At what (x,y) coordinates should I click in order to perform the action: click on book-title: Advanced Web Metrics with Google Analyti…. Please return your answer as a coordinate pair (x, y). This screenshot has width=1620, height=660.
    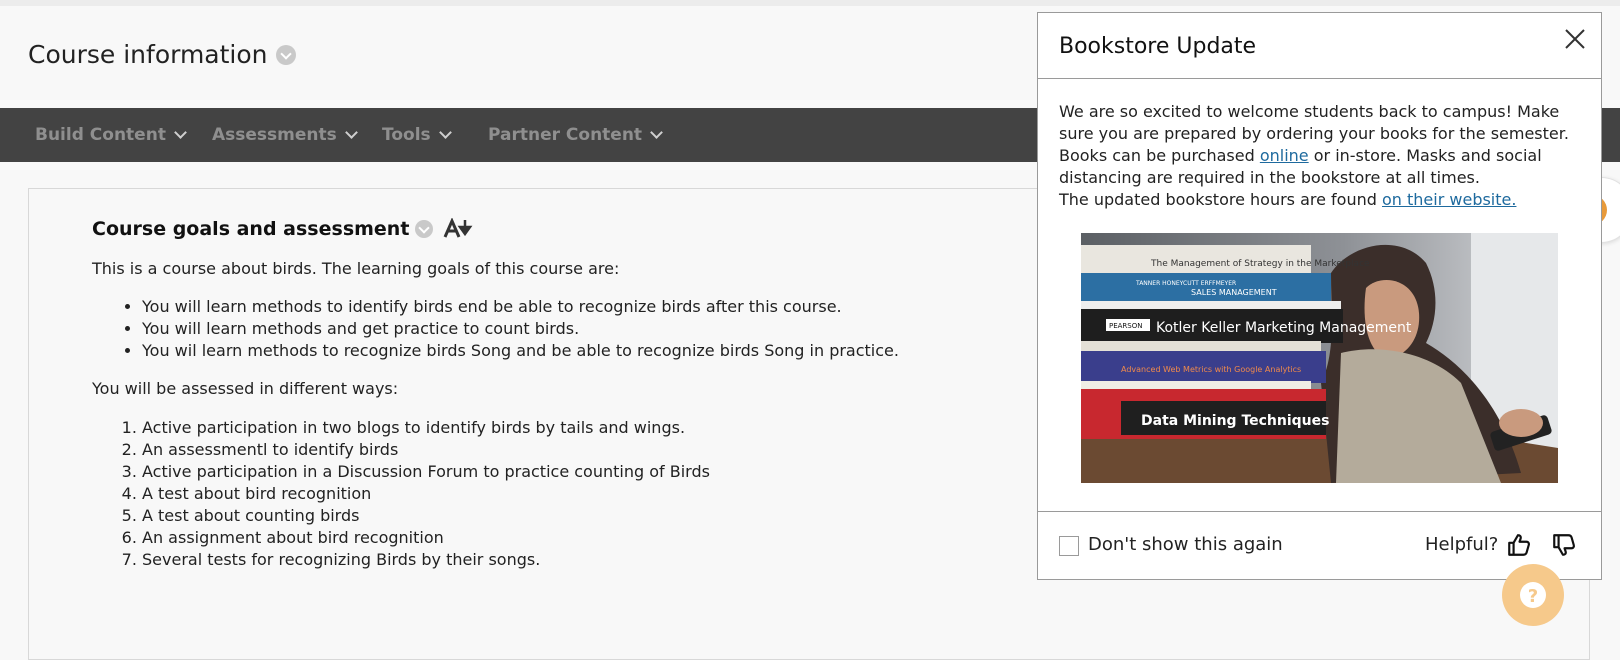
    Looking at the image, I should click on (1211, 369).